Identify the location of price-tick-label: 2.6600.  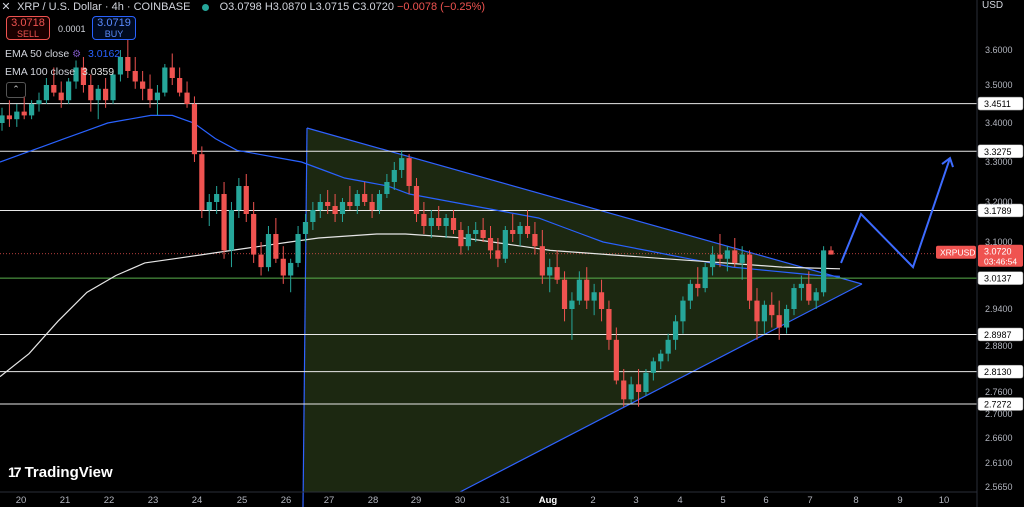
(999, 438).